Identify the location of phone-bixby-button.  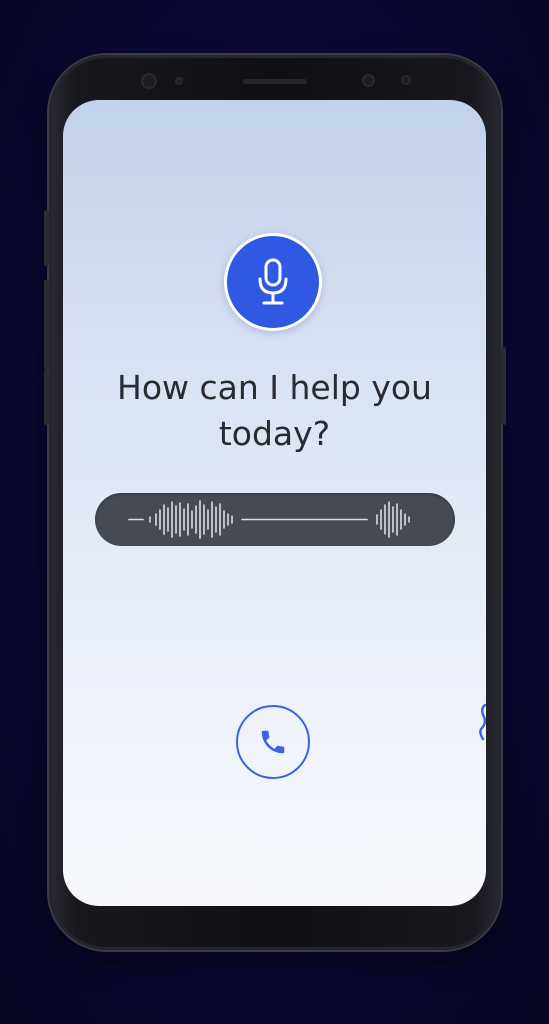
(46, 397).